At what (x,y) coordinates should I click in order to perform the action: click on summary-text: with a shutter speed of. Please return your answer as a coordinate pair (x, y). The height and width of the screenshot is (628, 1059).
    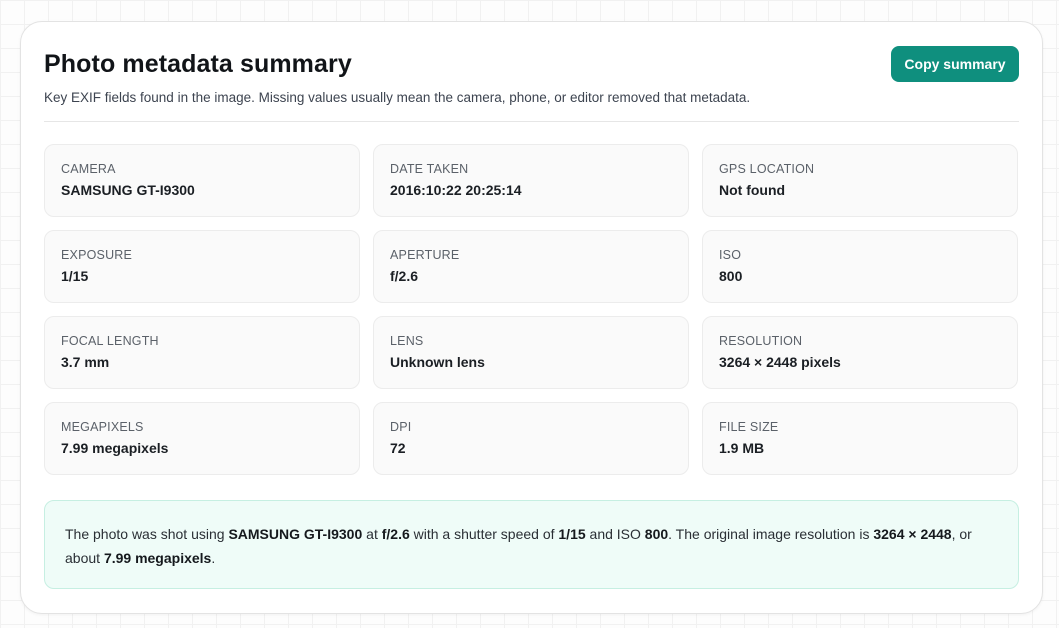
    Looking at the image, I should click on (484, 534).